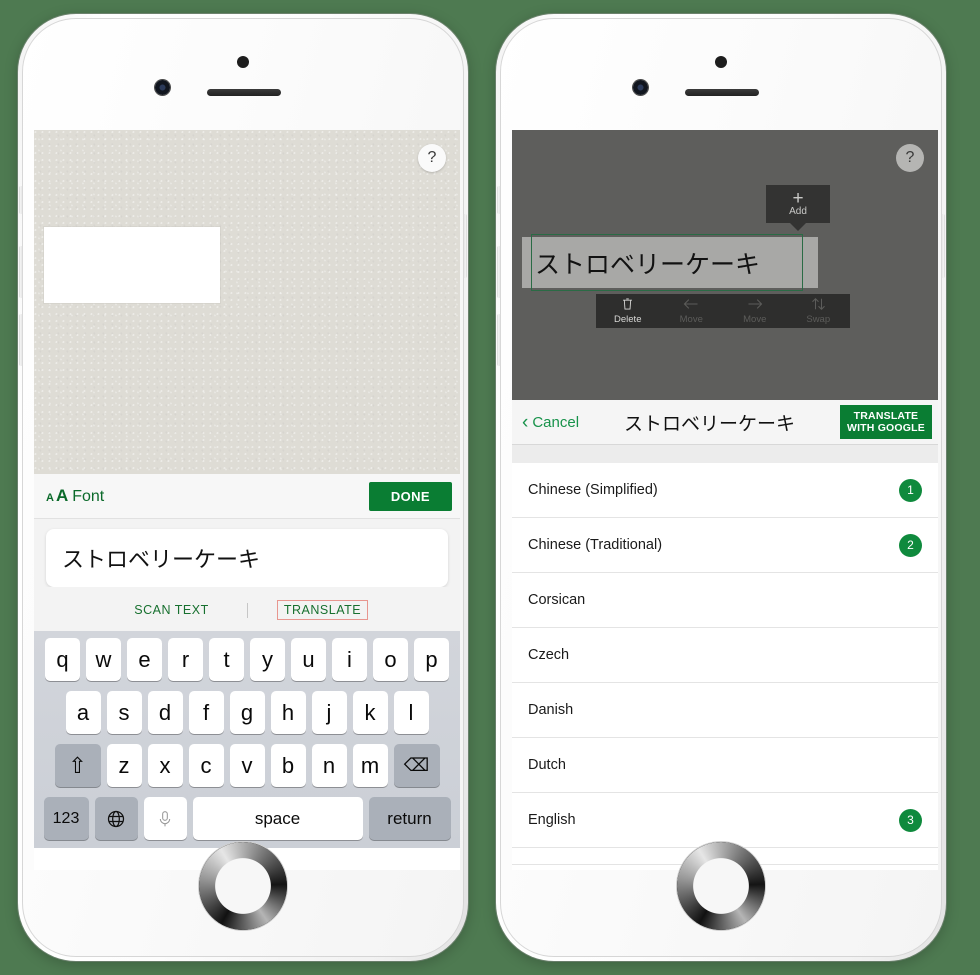 This screenshot has width=980, height=975. I want to click on key-t: t, so click(226, 659).